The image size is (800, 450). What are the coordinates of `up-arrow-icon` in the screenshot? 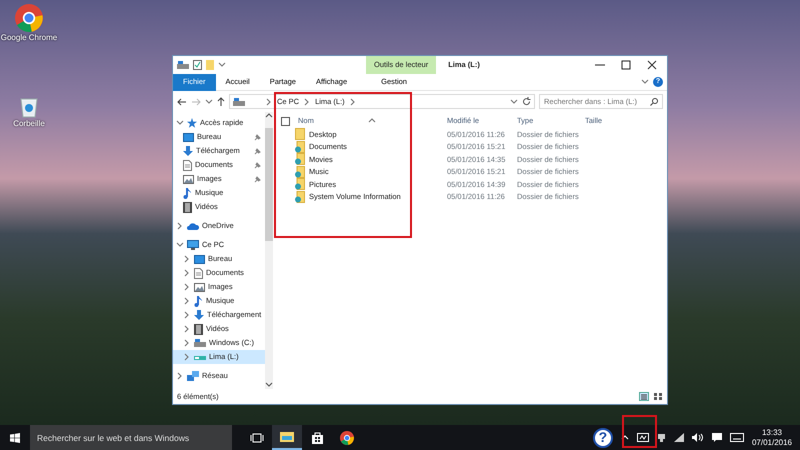 It's located at (221, 101).